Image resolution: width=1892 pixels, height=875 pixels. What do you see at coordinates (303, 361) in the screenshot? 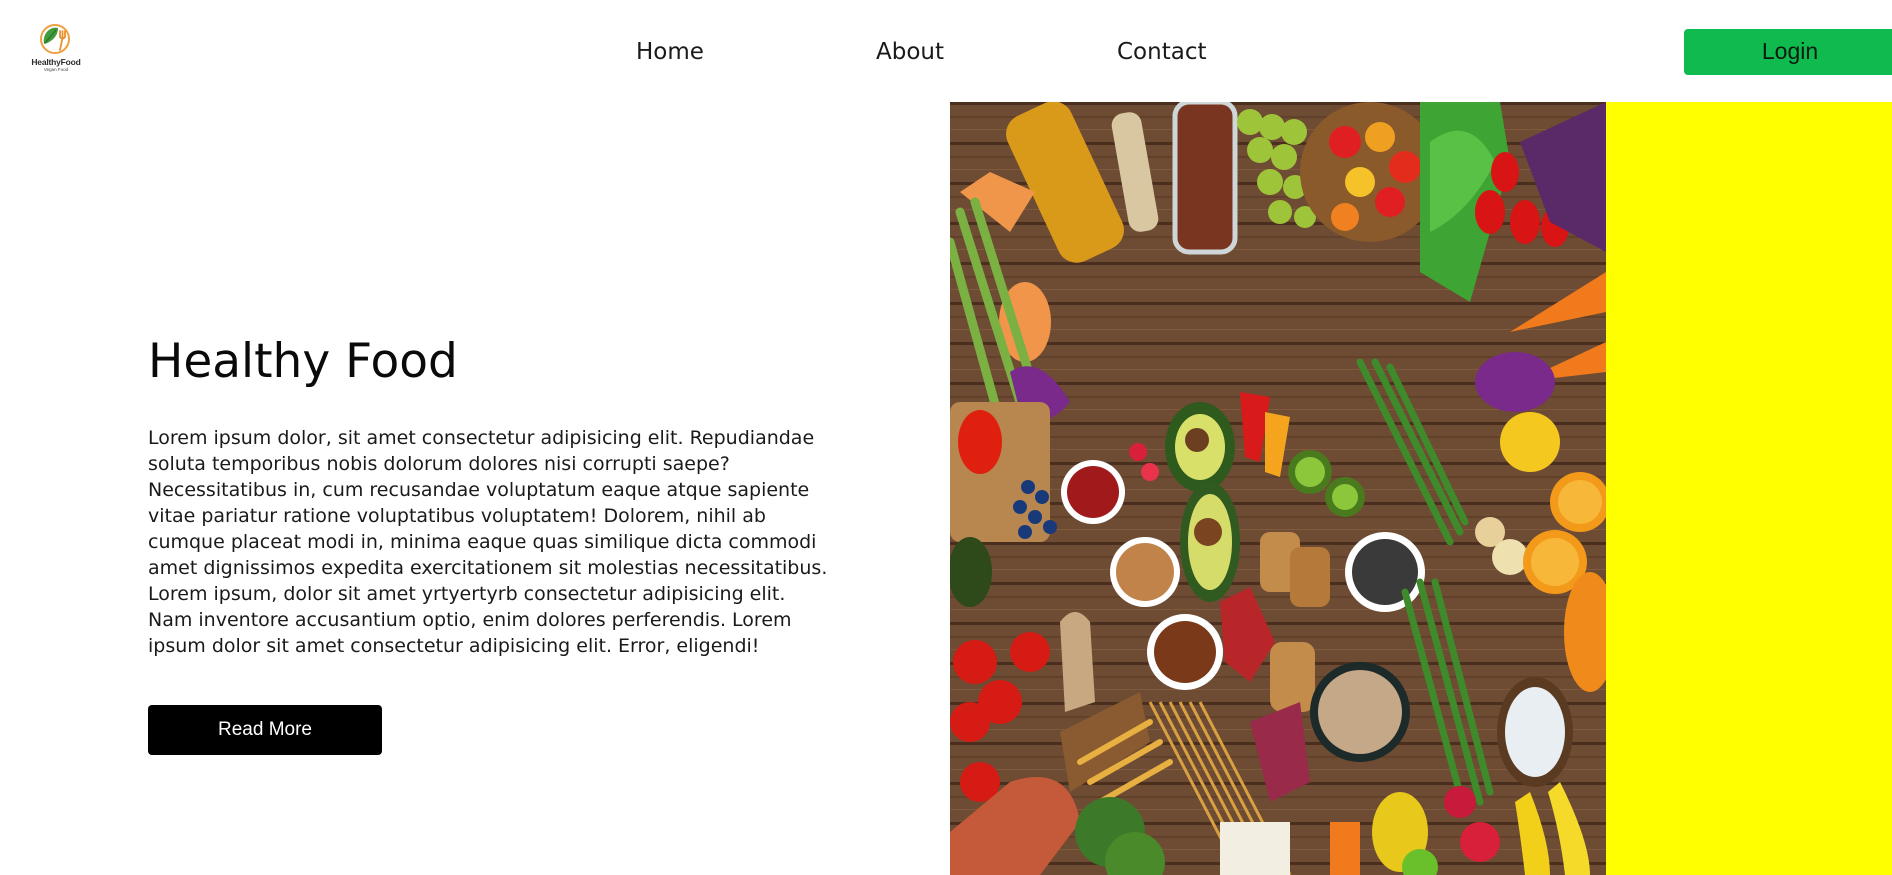
I see `hero-title: Healthy Food` at bounding box center [303, 361].